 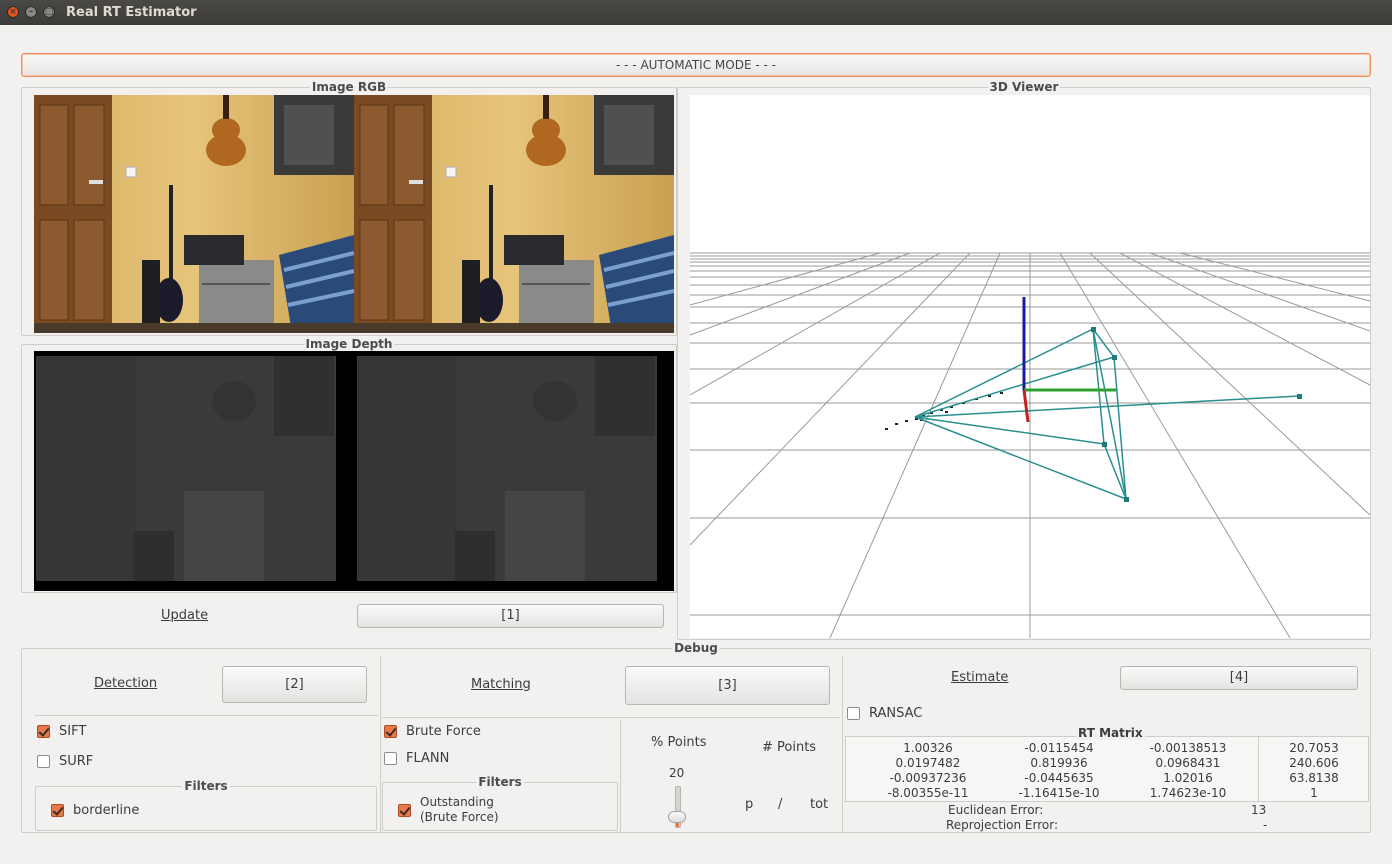 I want to click on brute-force-checkbox: Brute Force, so click(x=432, y=731).